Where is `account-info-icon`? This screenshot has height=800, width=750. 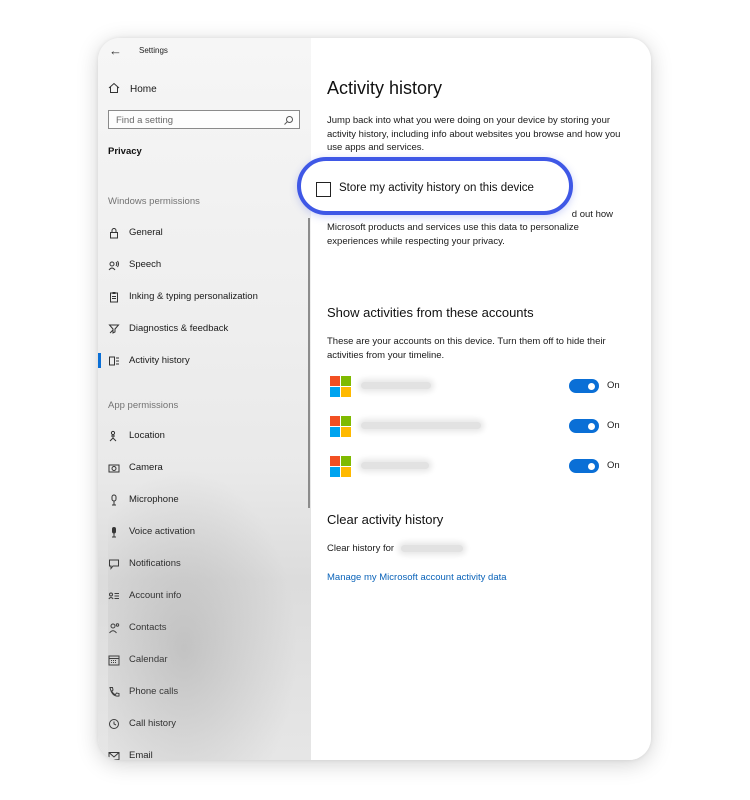 account-info-icon is located at coordinates (114, 596).